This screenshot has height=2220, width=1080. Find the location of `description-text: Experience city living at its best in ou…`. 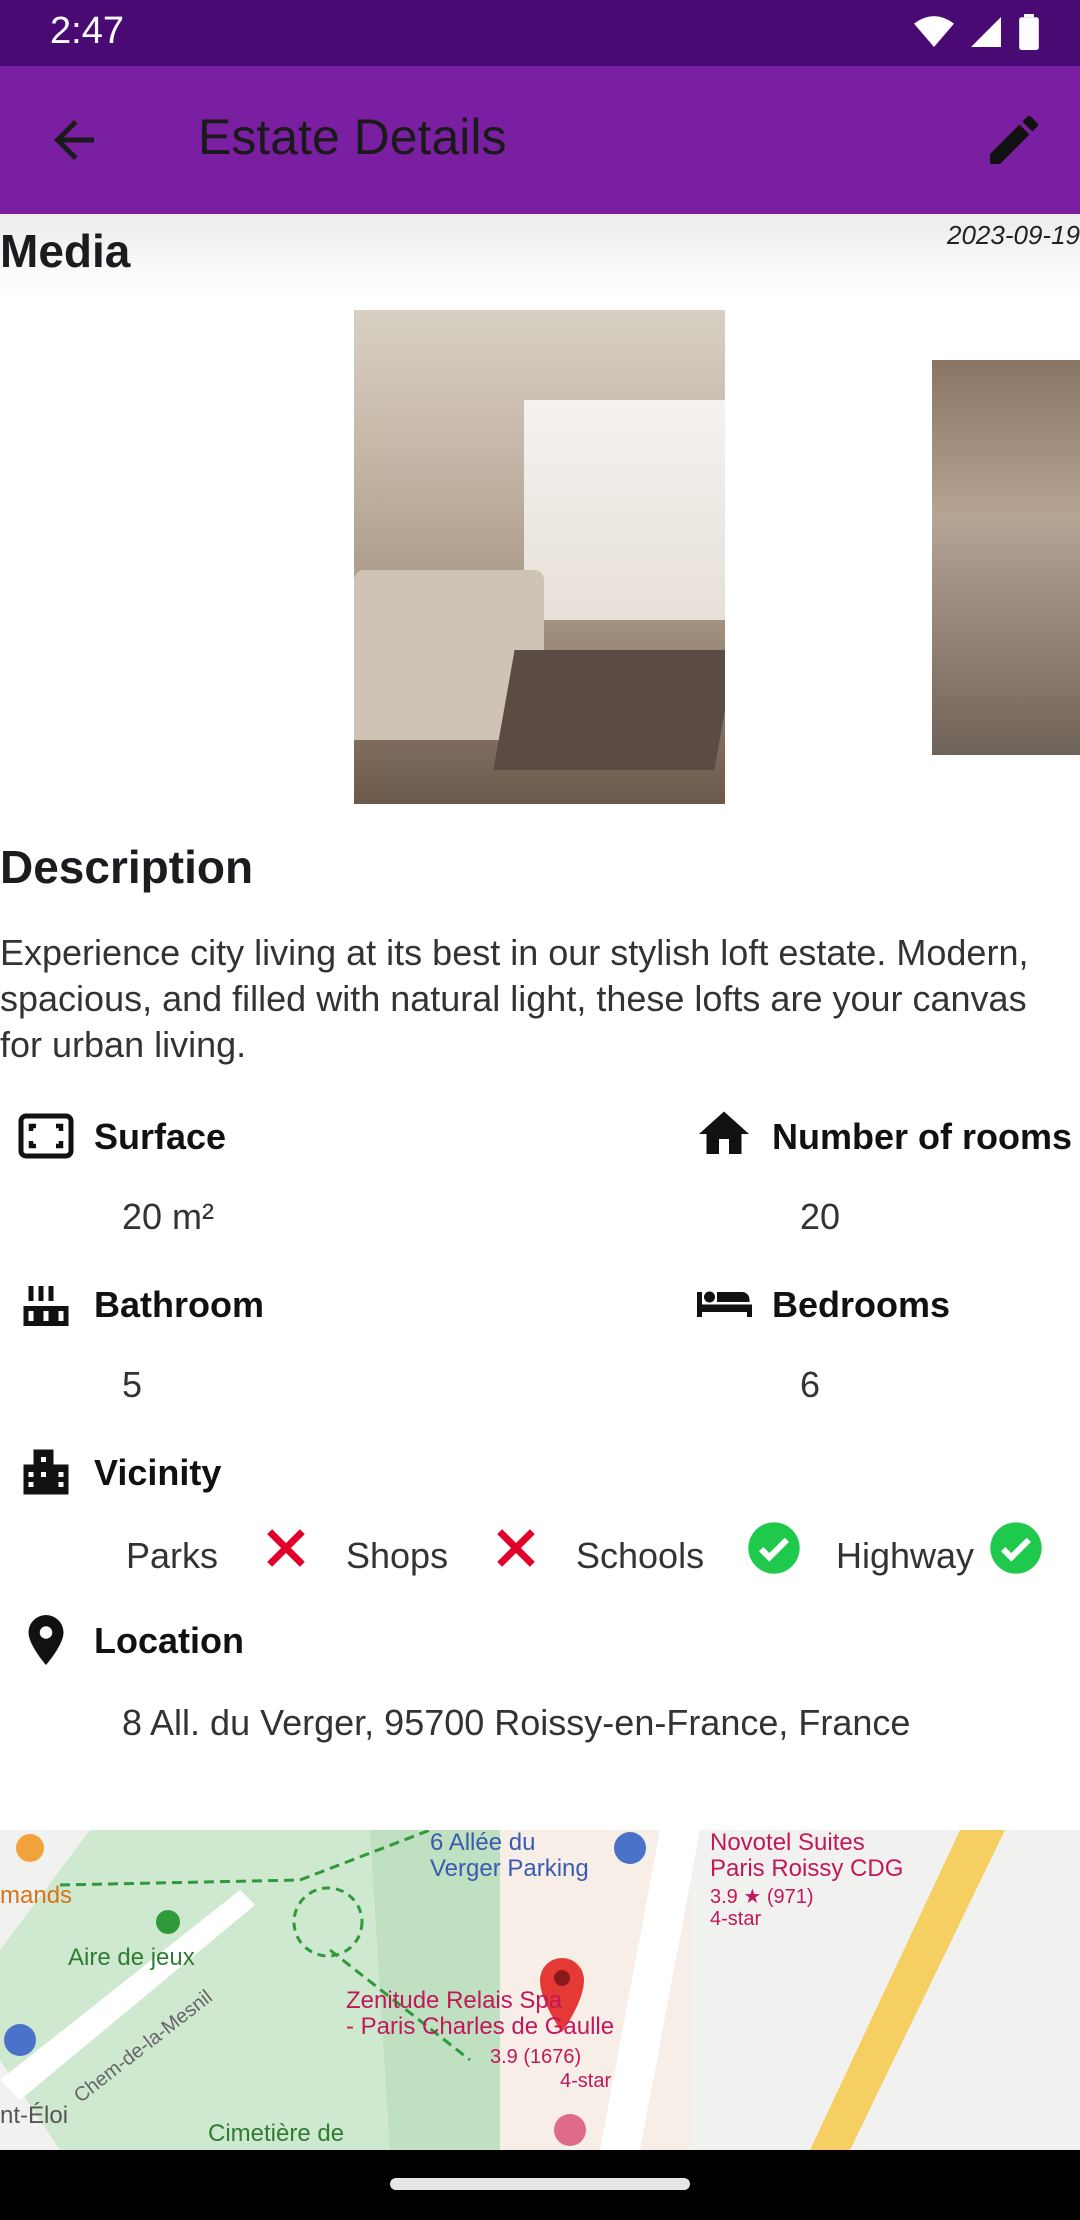

description-text: Experience city living at its best in ou… is located at coordinates (514, 998).